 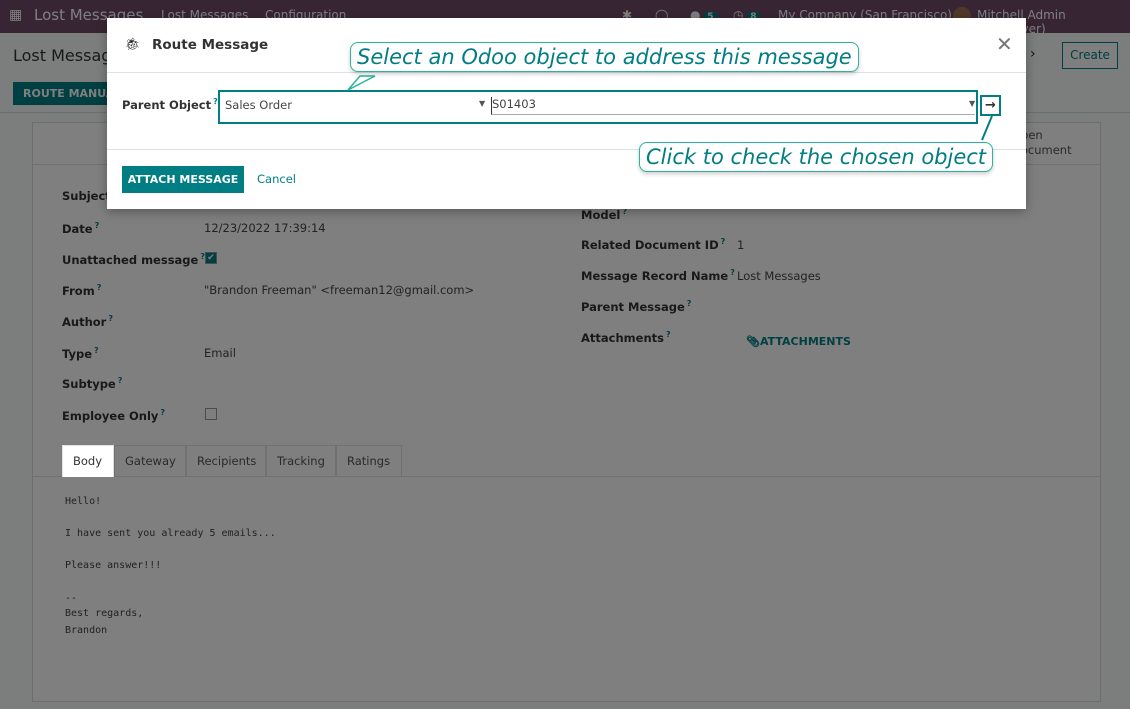 I want to click on check-object-callout: Click to check the chosen object, so click(x=816, y=157).